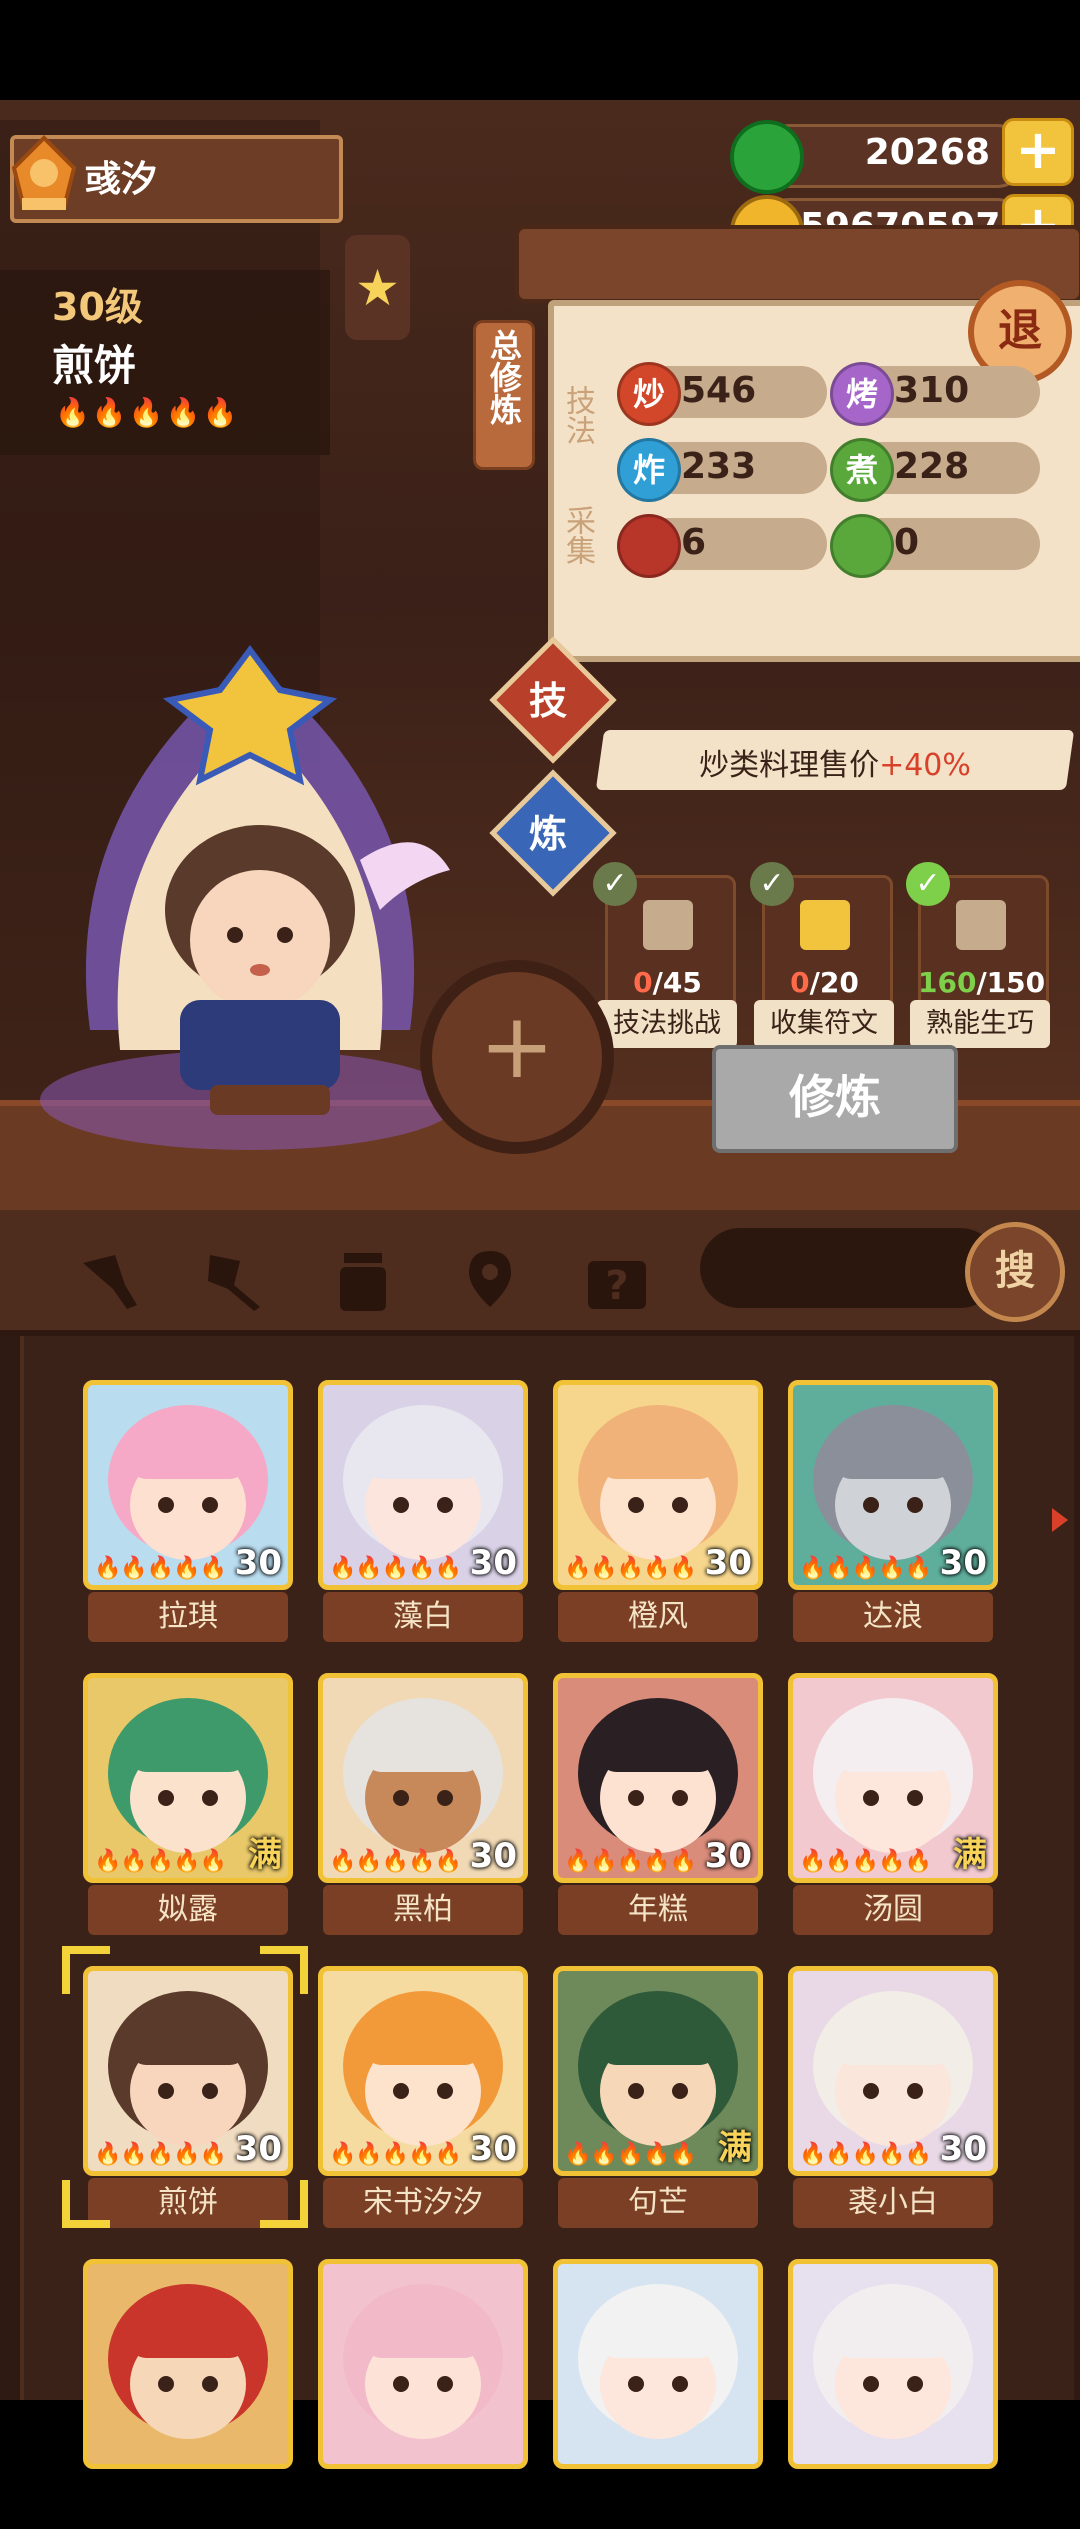  What do you see at coordinates (789, 765) in the screenshot?
I see `bonus-prefix: 炒类料理售价` at bounding box center [789, 765].